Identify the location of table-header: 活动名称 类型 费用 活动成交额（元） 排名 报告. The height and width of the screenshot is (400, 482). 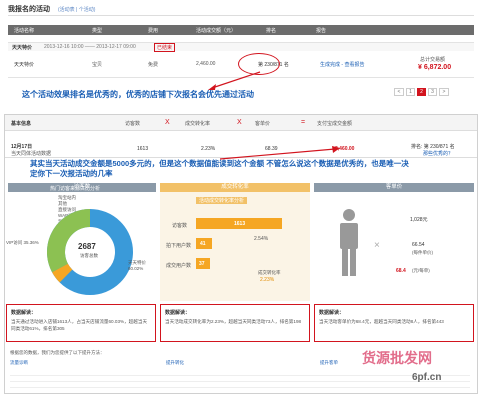
(241, 30).